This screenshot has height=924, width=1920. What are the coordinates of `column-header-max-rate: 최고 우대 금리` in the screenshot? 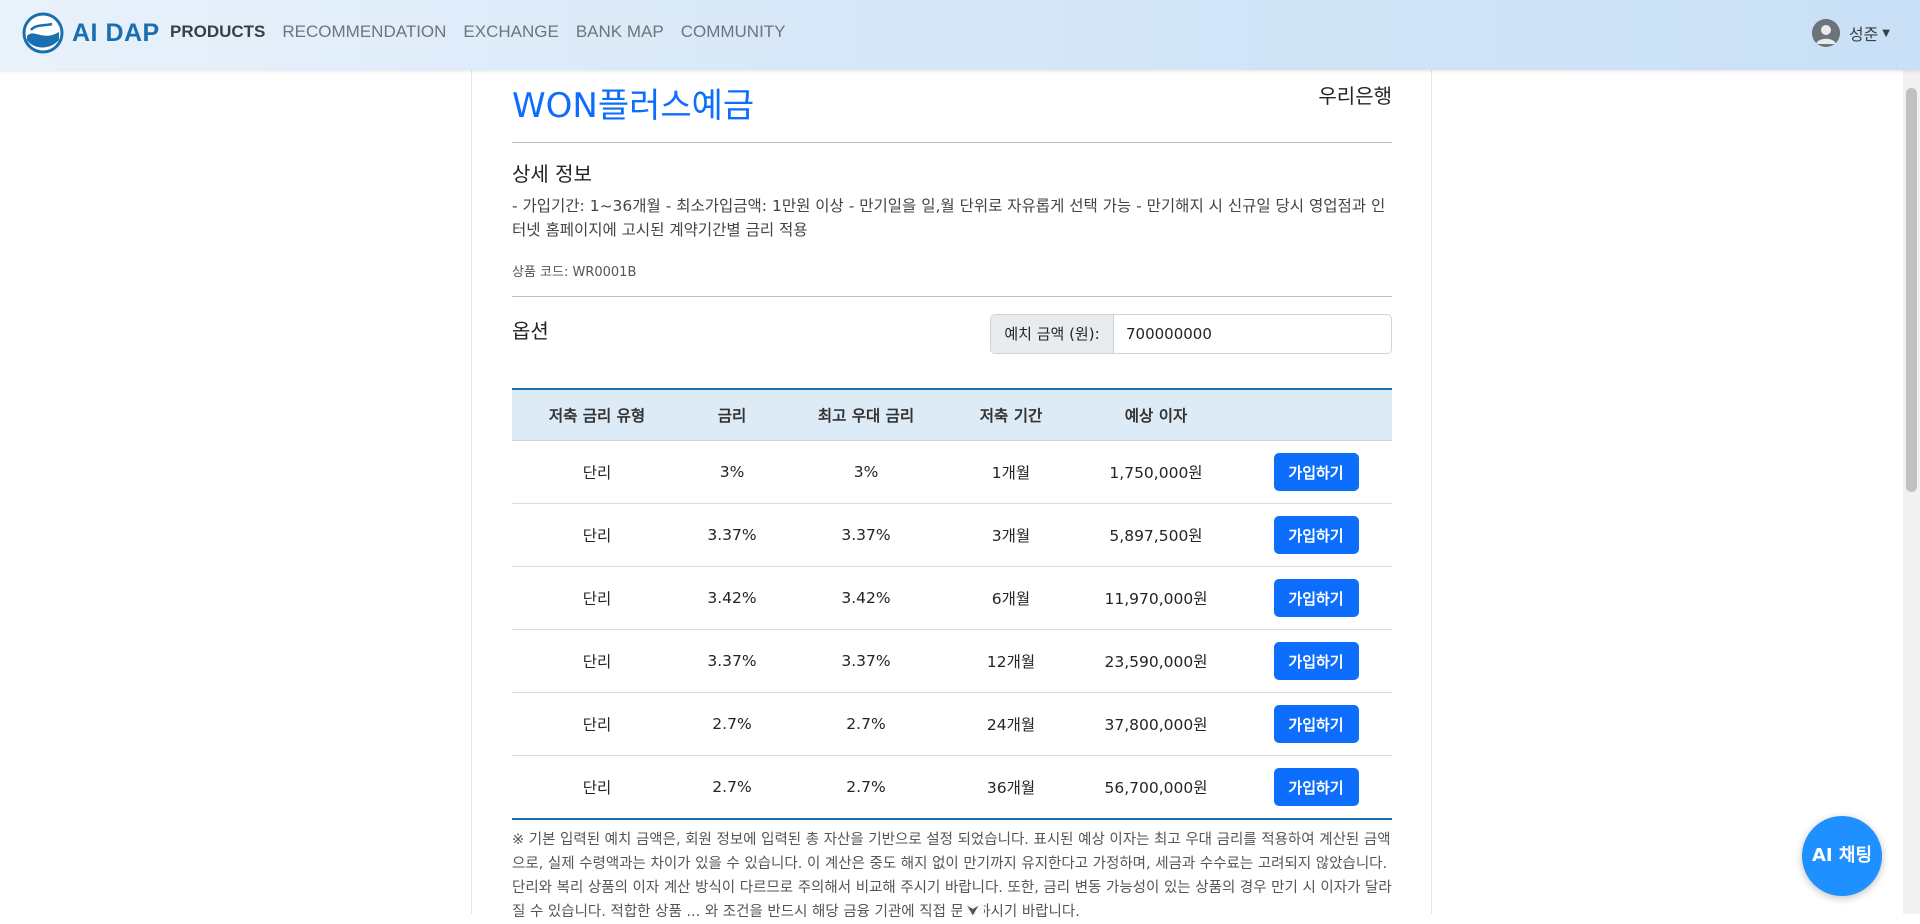 It's located at (866, 415).